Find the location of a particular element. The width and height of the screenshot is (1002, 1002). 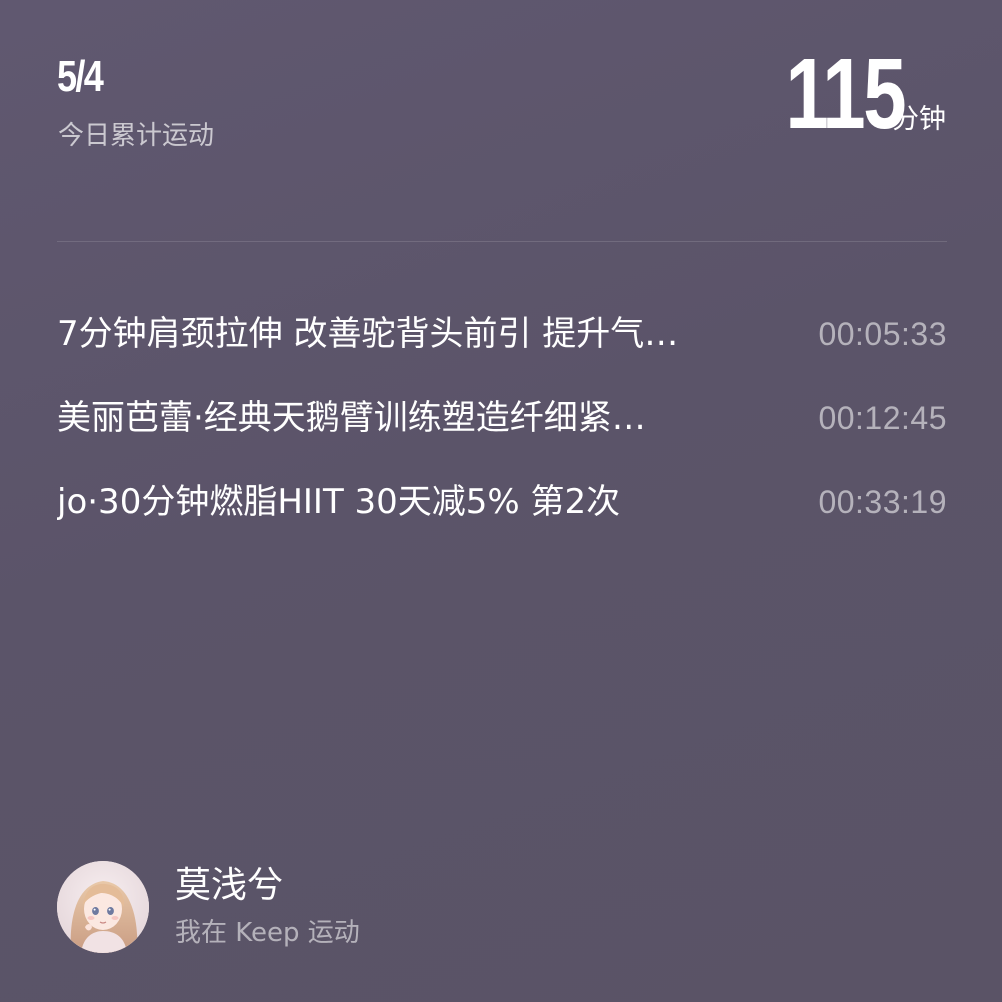

avatar-icon is located at coordinates (103, 907).